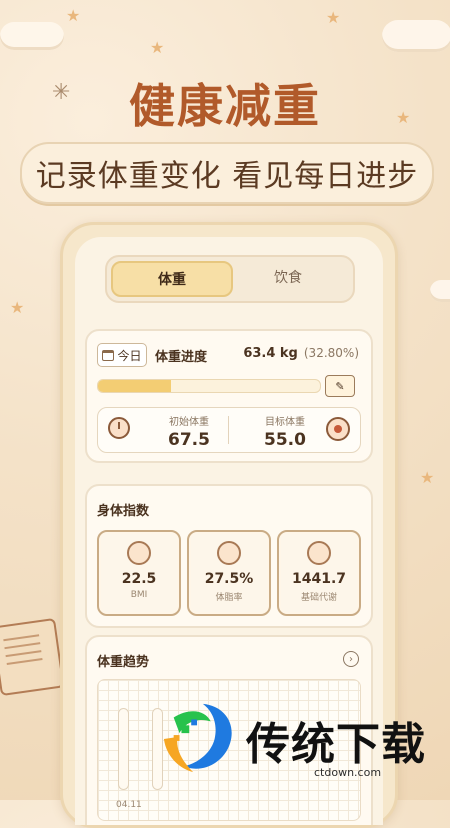  I want to click on tab-diet: 饮食, so click(288, 277).